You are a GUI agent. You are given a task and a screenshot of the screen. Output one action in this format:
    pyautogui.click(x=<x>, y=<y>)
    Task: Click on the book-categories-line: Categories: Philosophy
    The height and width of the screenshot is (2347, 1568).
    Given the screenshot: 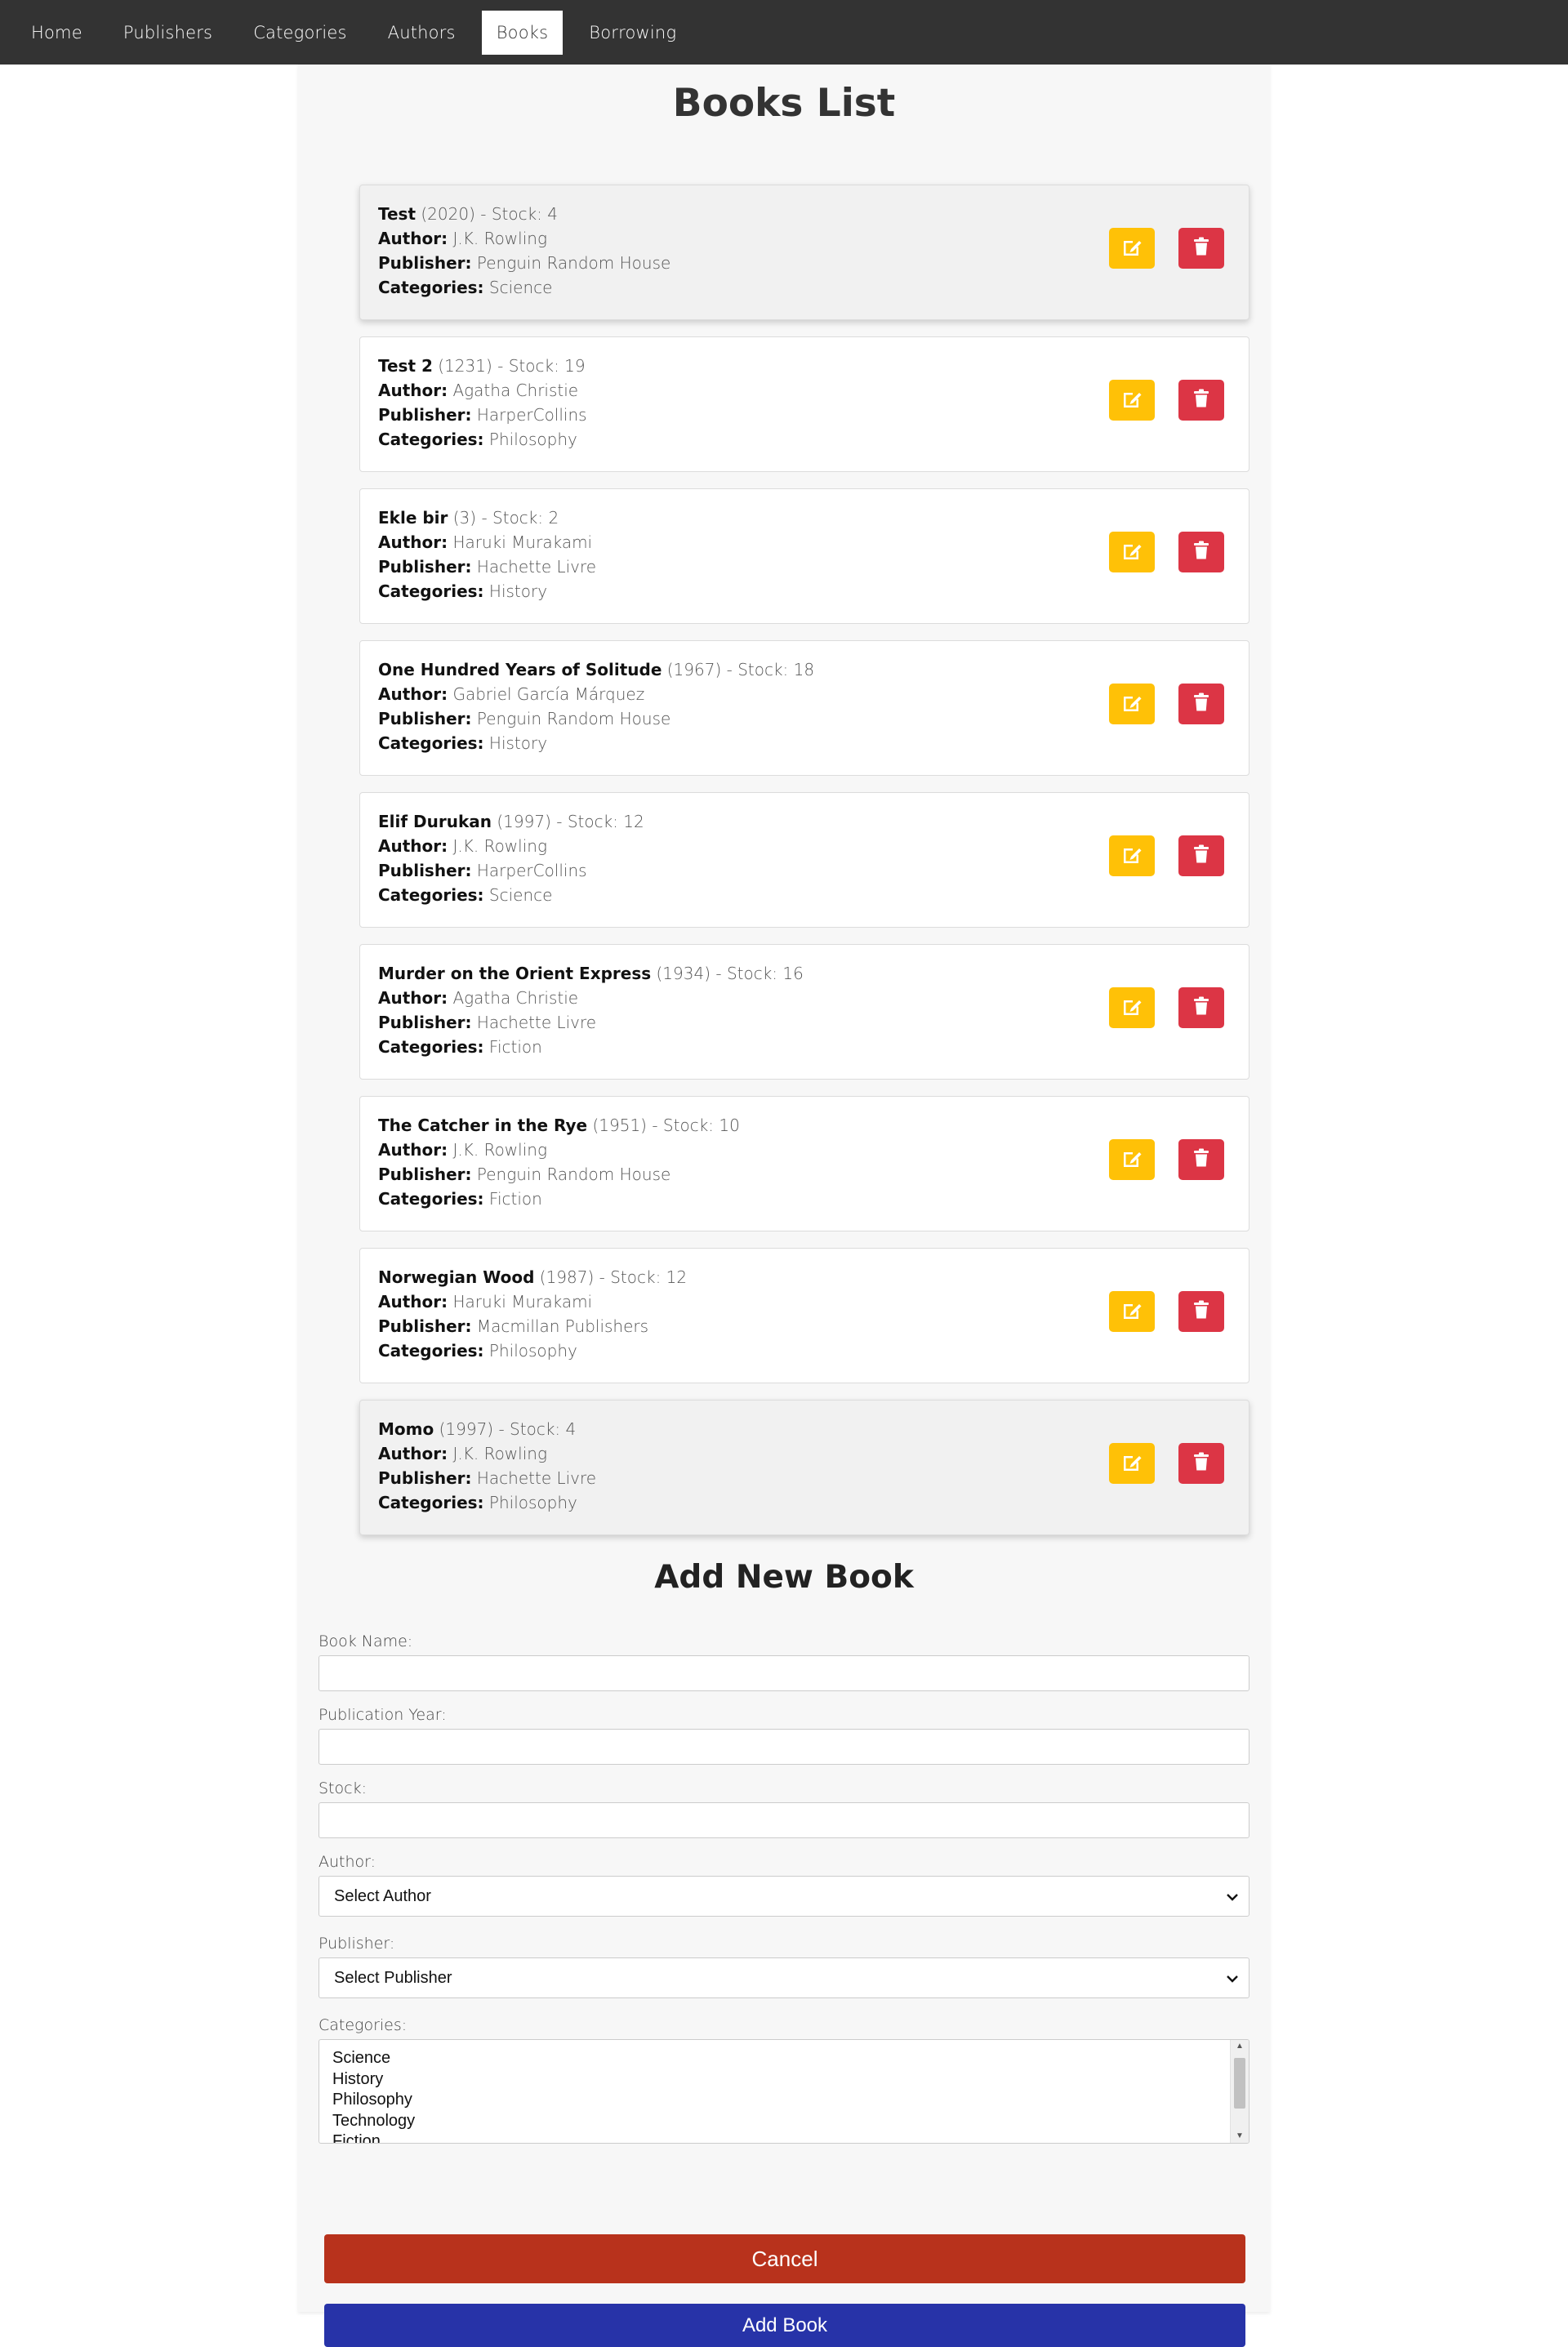 What is the action you would take?
    pyautogui.click(x=813, y=439)
    